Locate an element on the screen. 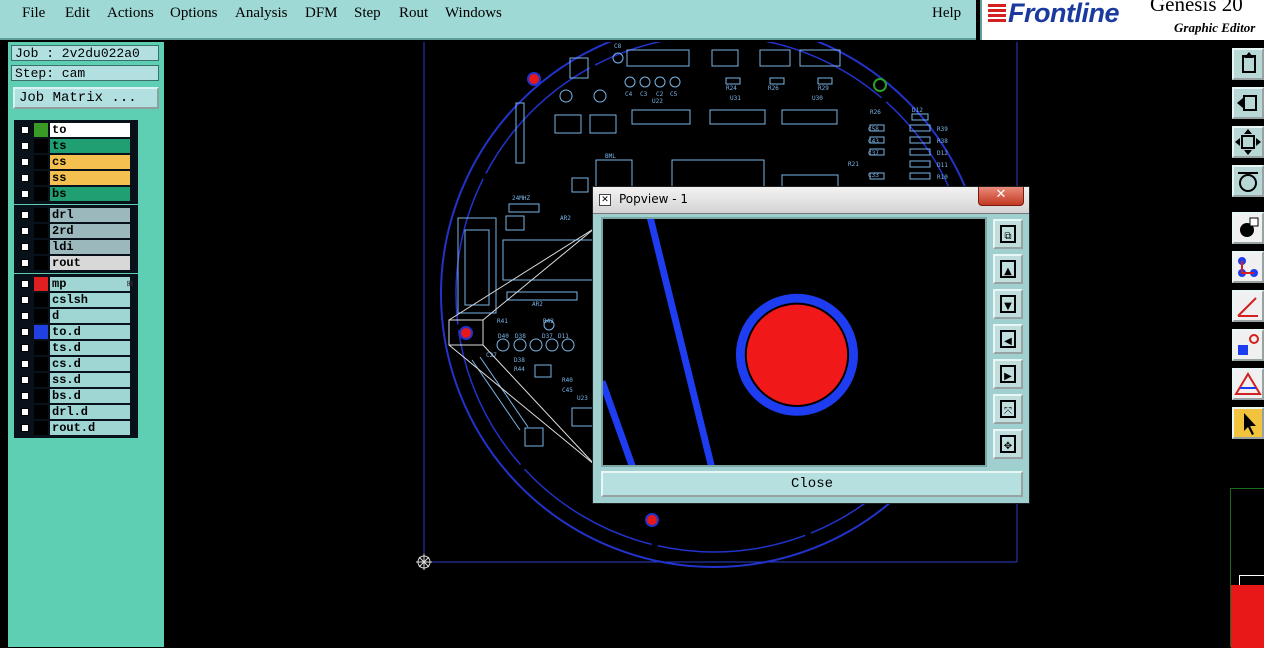 The image size is (1264, 648). menu-step: Step is located at coordinates (367, 13).